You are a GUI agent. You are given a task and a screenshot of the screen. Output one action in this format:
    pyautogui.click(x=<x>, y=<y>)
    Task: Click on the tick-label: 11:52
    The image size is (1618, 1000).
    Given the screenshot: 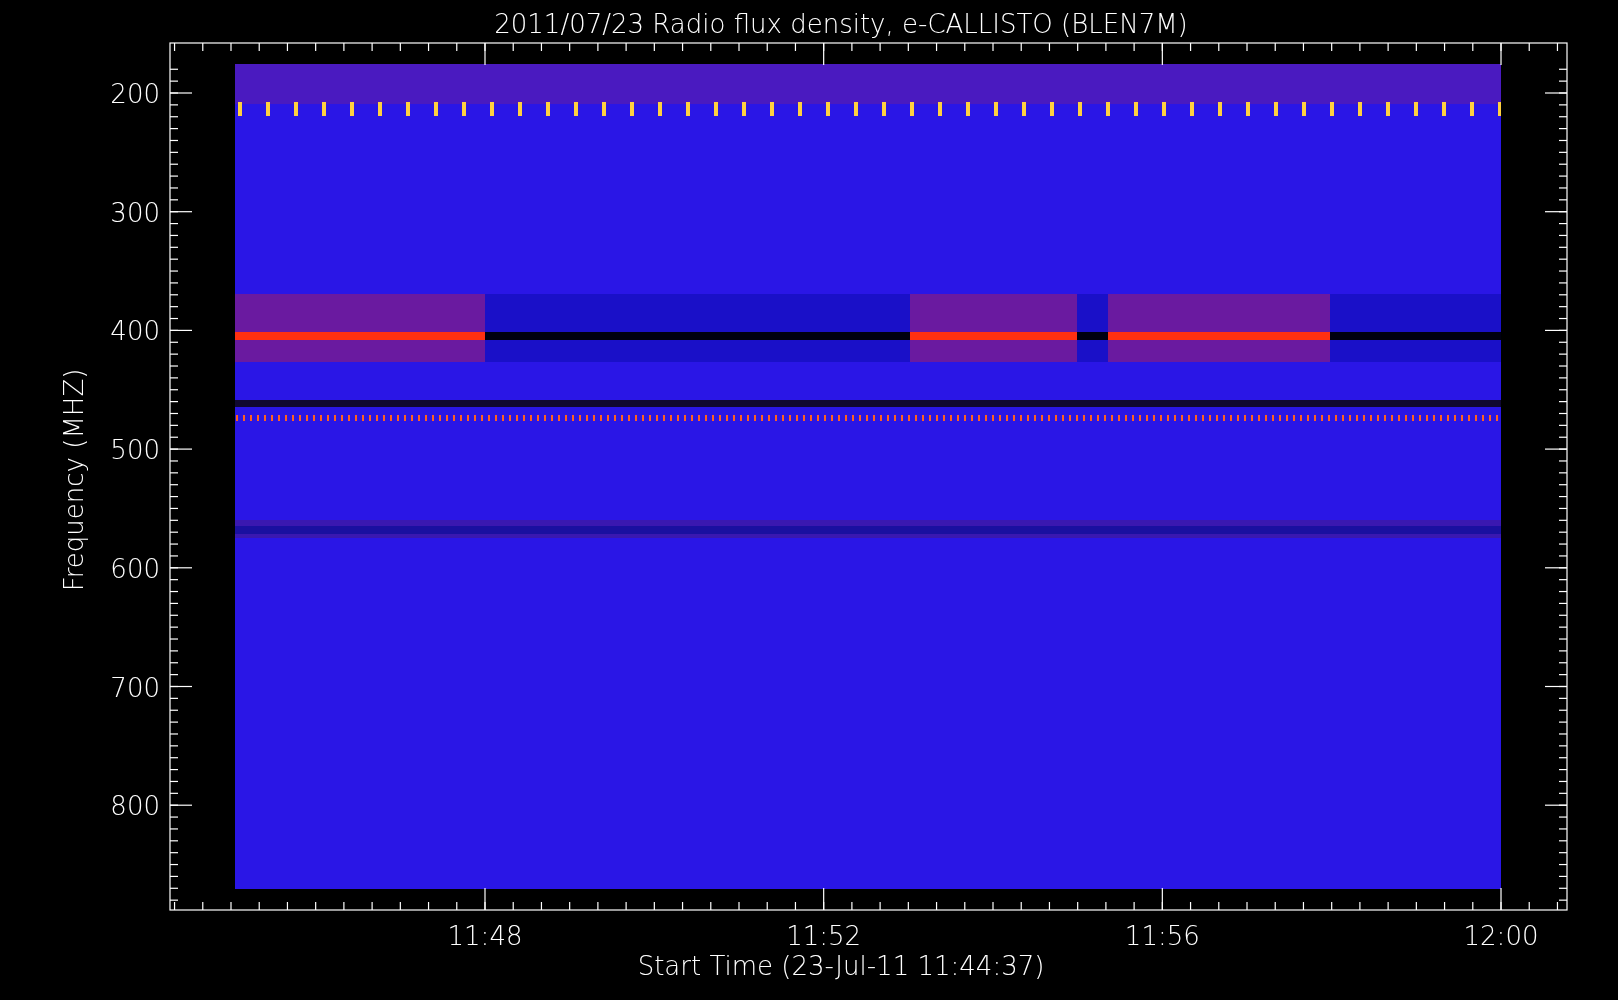 What is the action you would take?
    pyautogui.click(x=824, y=936)
    